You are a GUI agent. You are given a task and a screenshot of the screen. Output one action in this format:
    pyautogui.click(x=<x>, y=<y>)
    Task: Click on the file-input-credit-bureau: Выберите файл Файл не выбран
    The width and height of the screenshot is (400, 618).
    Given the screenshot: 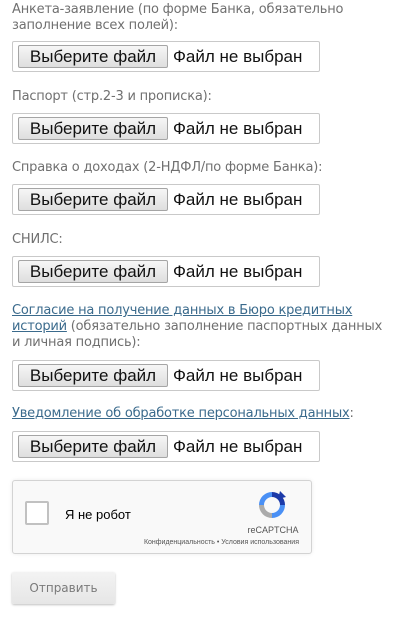 What is the action you would take?
    pyautogui.click(x=166, y=375)
    